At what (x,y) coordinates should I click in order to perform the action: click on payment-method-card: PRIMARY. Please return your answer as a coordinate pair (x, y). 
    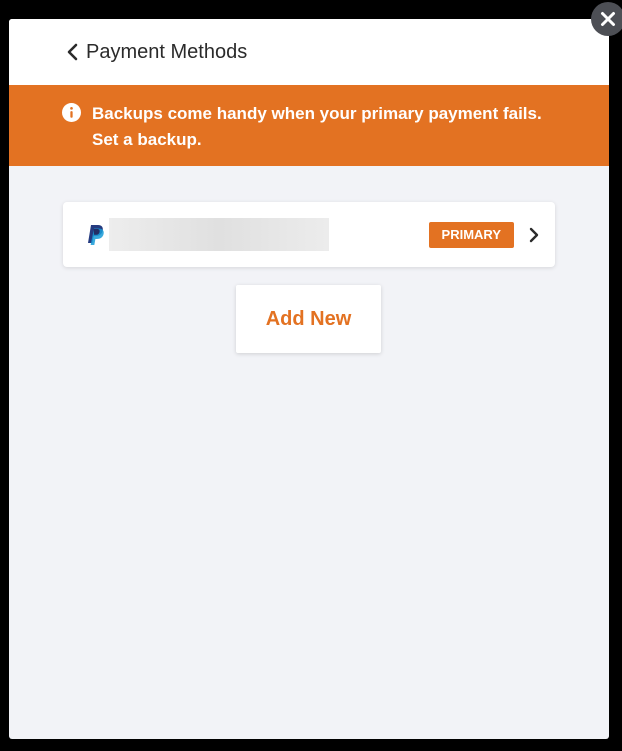
    Looking at the image, I should click on (309, 234).